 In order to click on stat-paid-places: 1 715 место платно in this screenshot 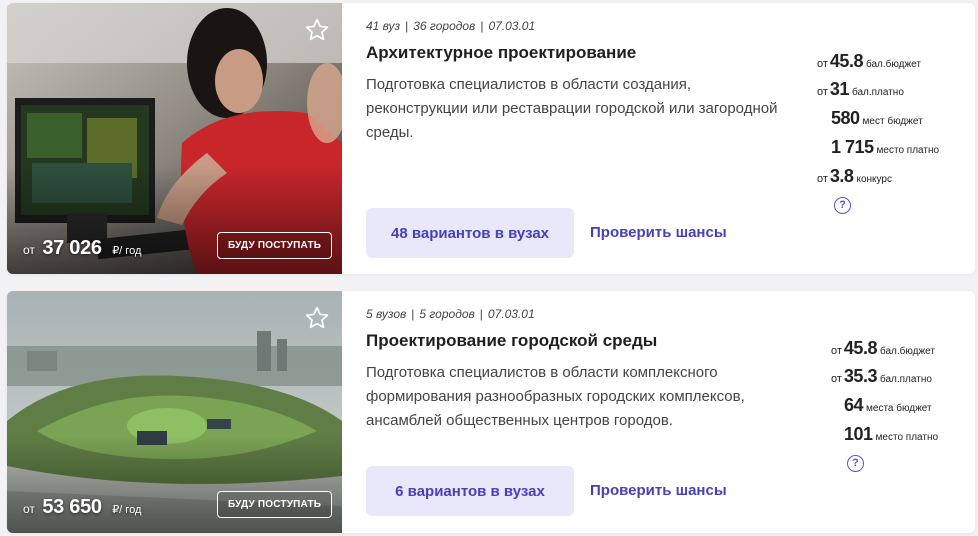, I will do `click(885, 147)`.